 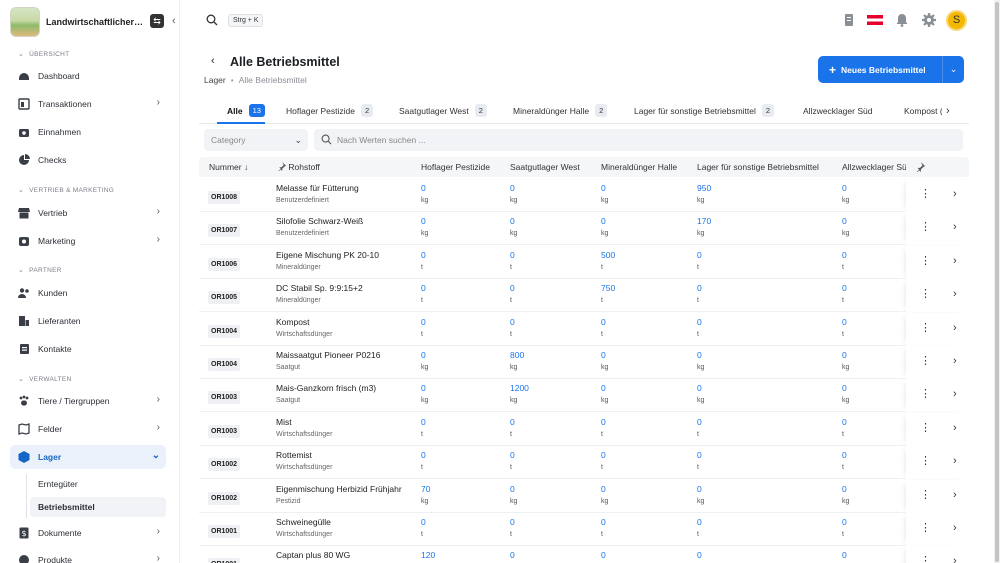 I want to click on pin-icon, so click(x=920, y=167).